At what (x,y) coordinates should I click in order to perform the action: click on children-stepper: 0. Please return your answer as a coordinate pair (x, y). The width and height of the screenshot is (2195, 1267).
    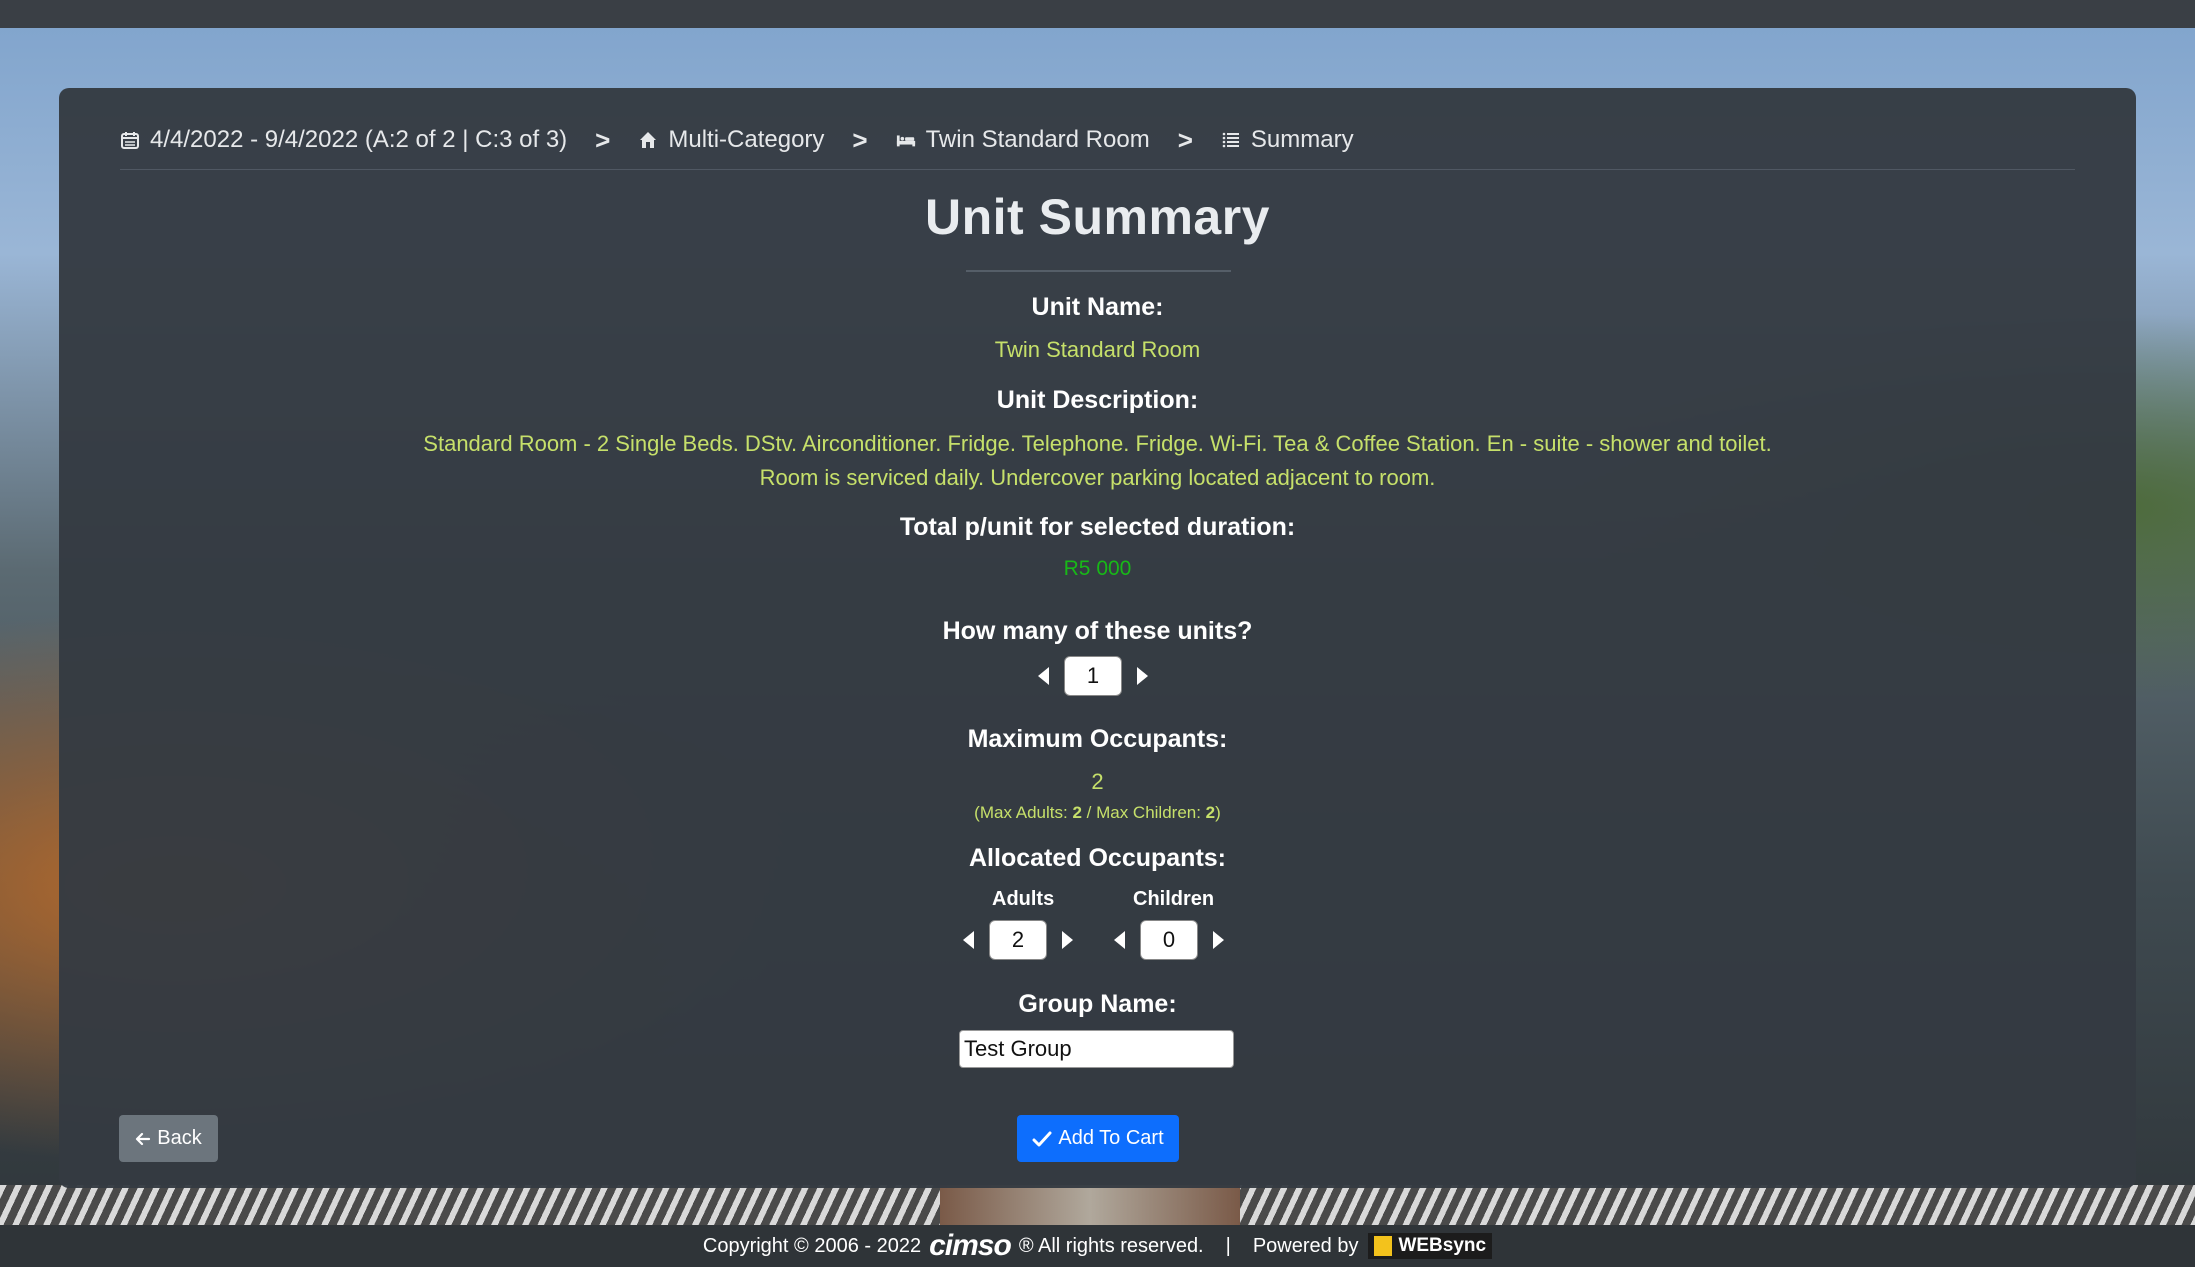
    Looking at the image, I should click on (1169, 940).